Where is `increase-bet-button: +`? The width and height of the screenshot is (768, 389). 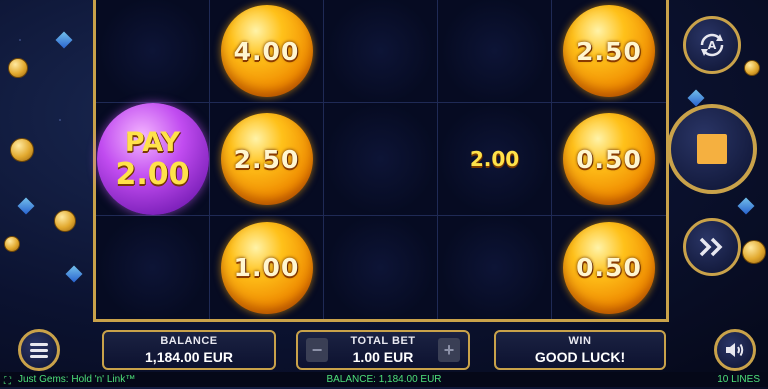 increase-bet-button: + is located at coordinates (449, 350).